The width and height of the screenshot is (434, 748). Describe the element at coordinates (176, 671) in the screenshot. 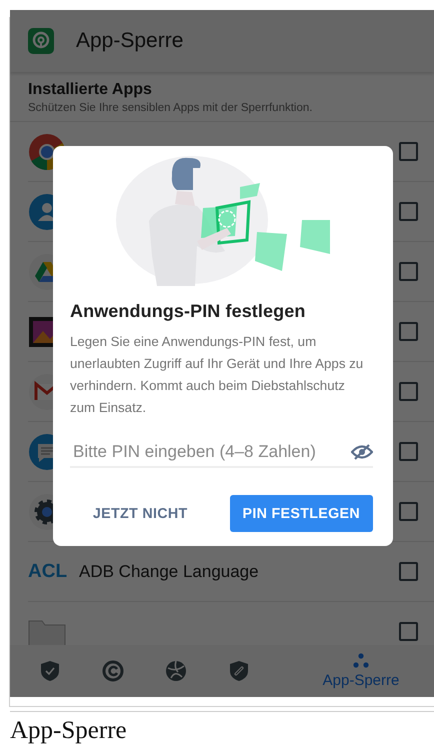

I see `ball-icon` at that location.